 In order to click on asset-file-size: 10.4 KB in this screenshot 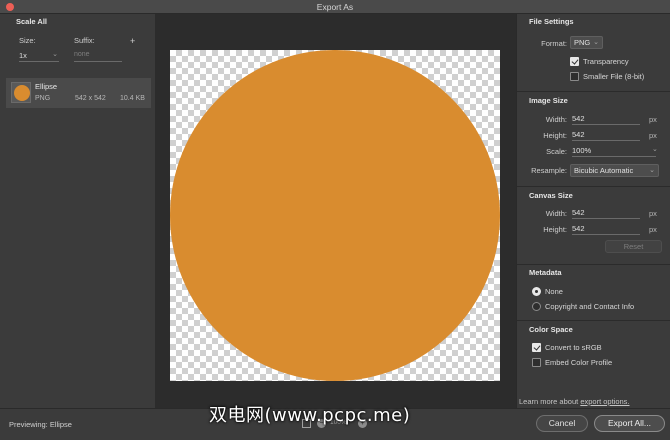, I will do `click(132, 98)`.